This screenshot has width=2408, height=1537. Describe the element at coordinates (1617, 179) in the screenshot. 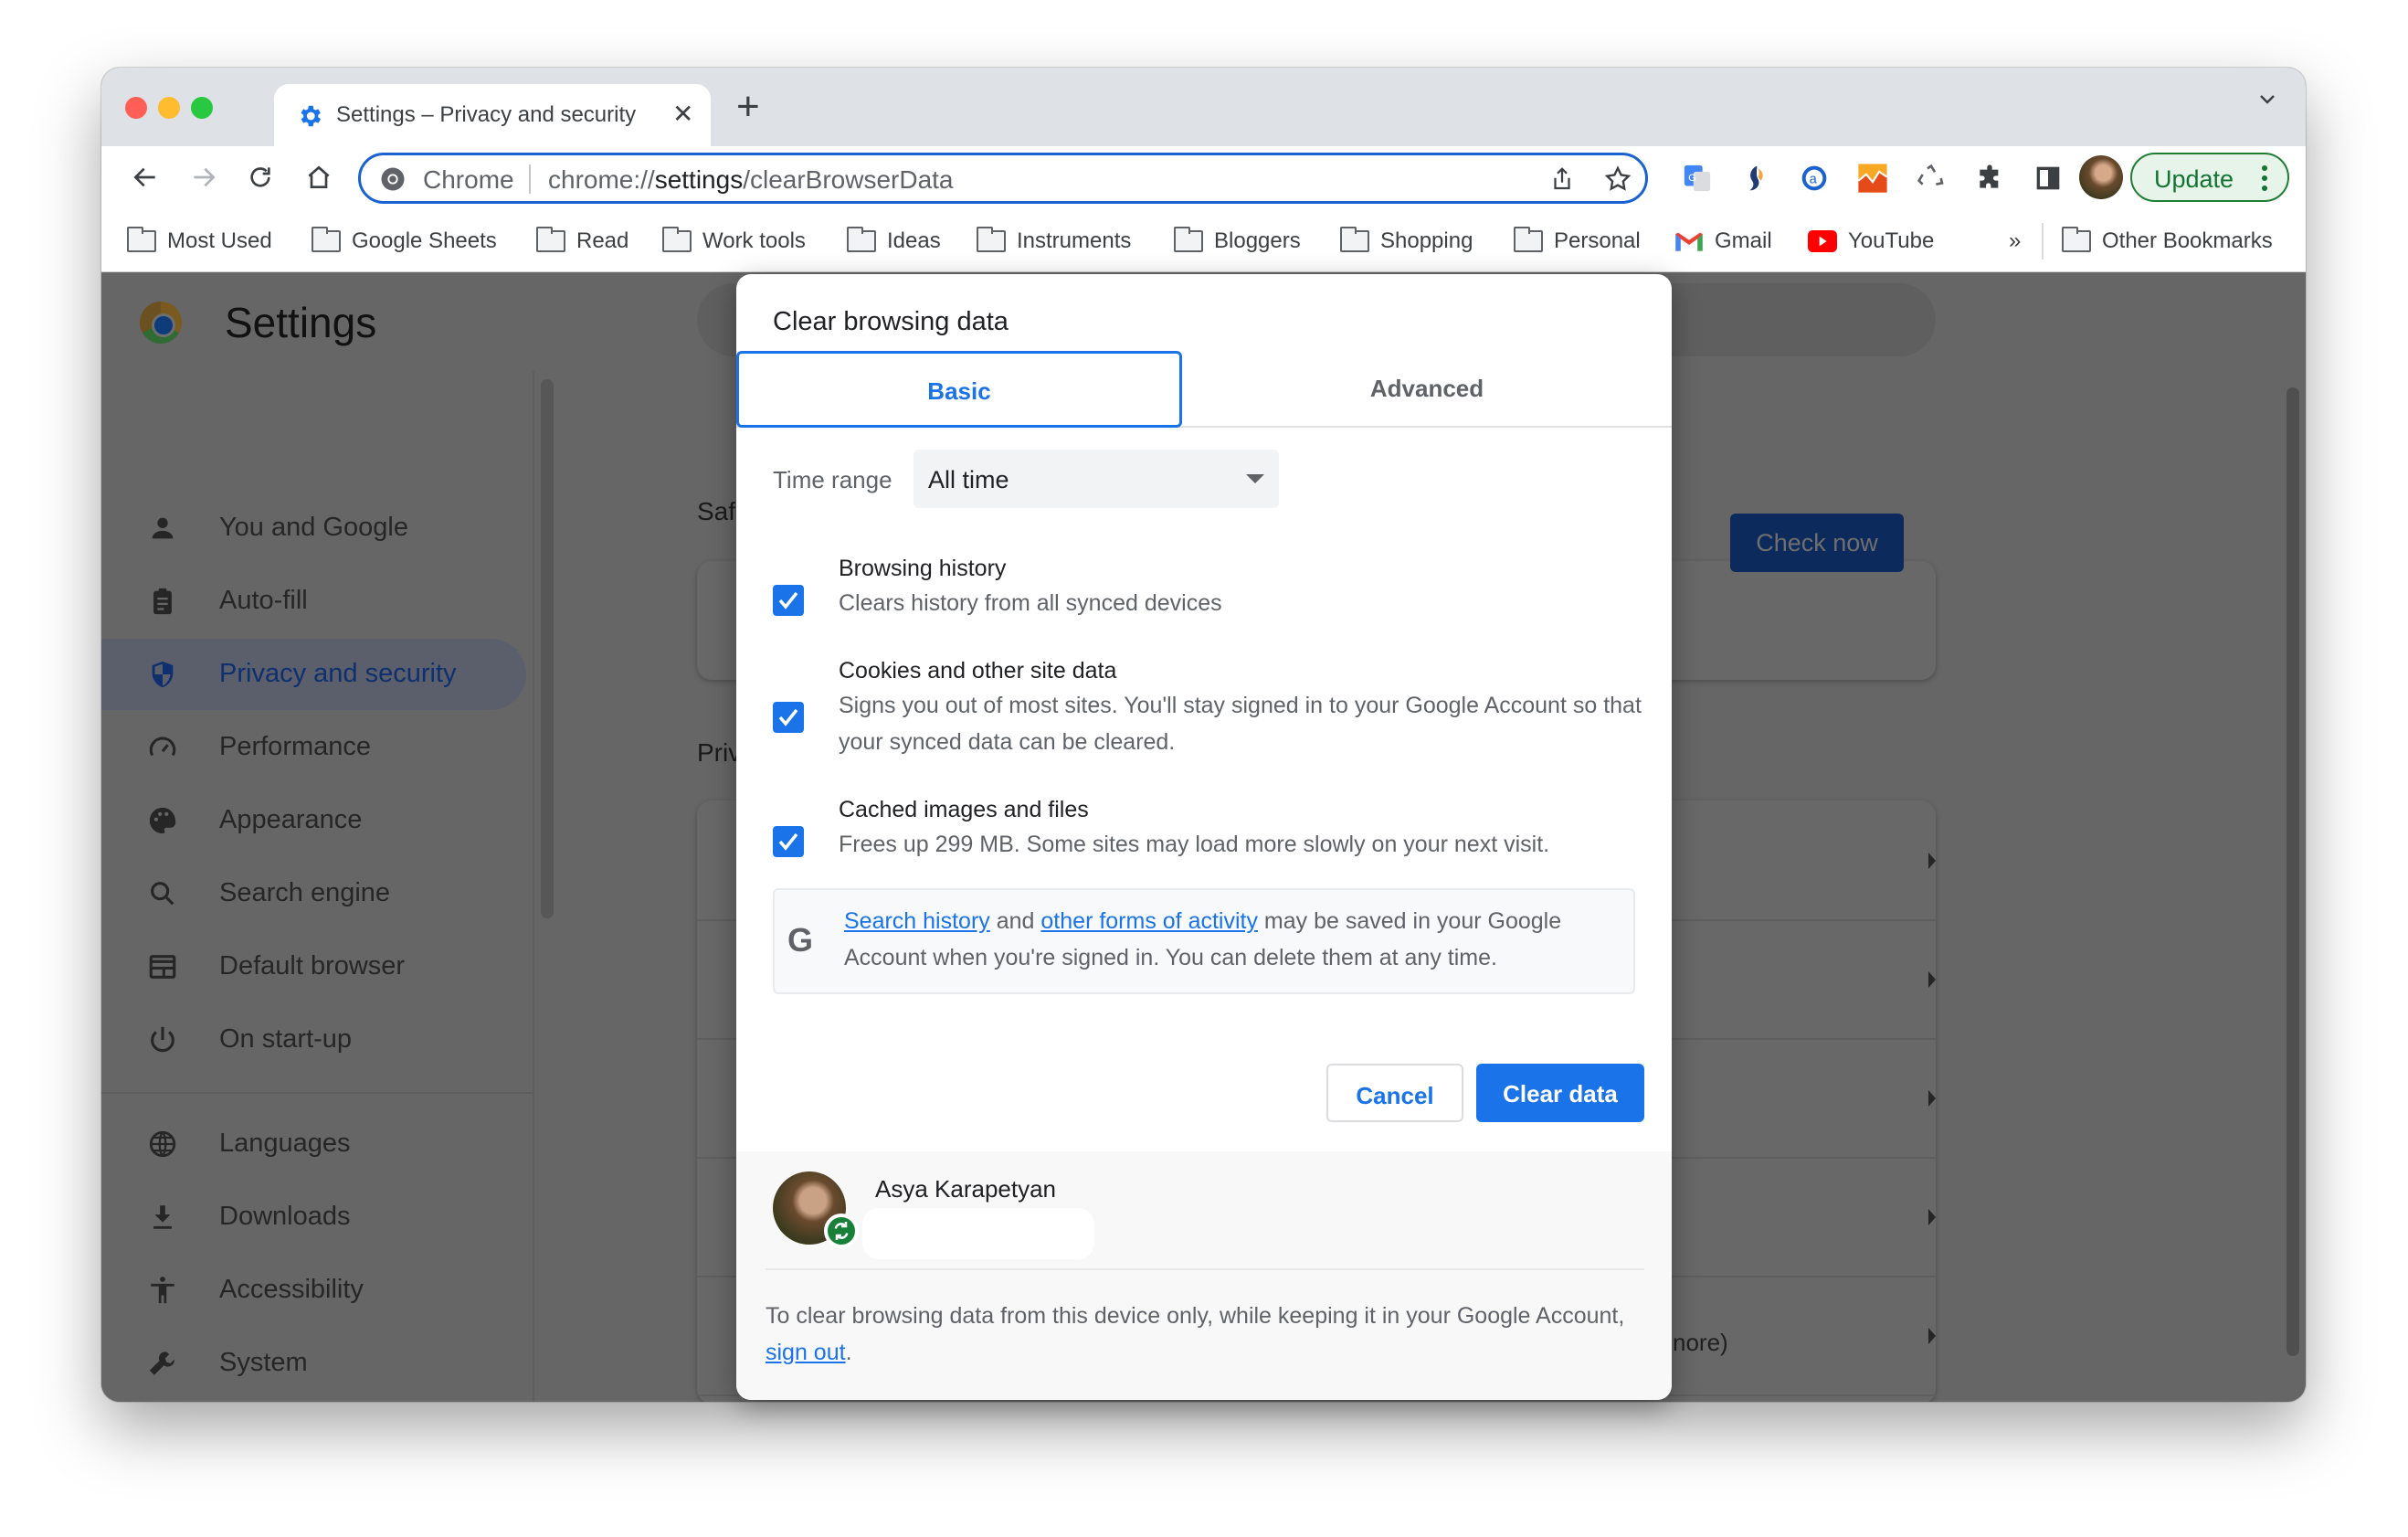

I see `bookmark-star-icon` at that location.